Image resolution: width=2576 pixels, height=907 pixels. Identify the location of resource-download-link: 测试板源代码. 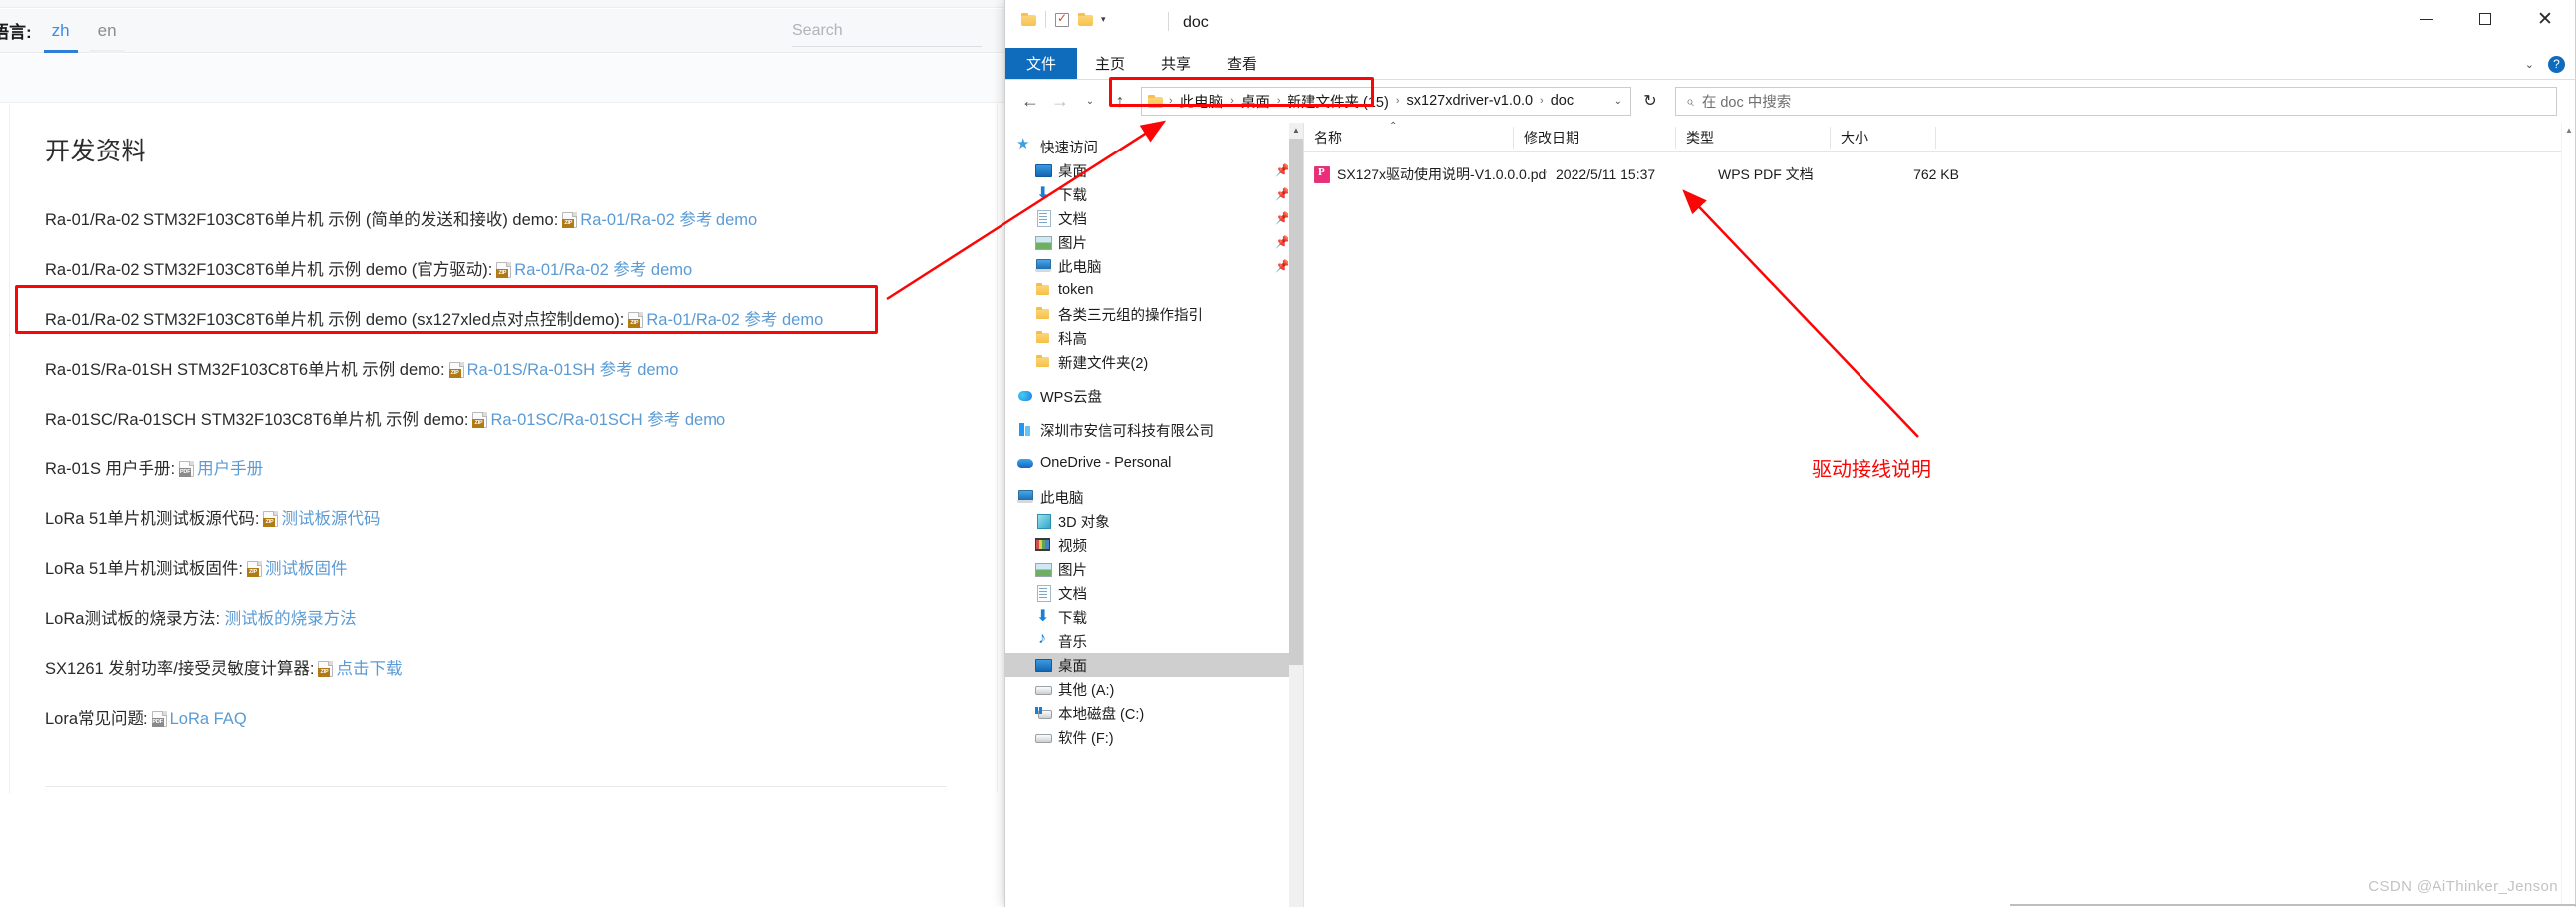
(330, 519).